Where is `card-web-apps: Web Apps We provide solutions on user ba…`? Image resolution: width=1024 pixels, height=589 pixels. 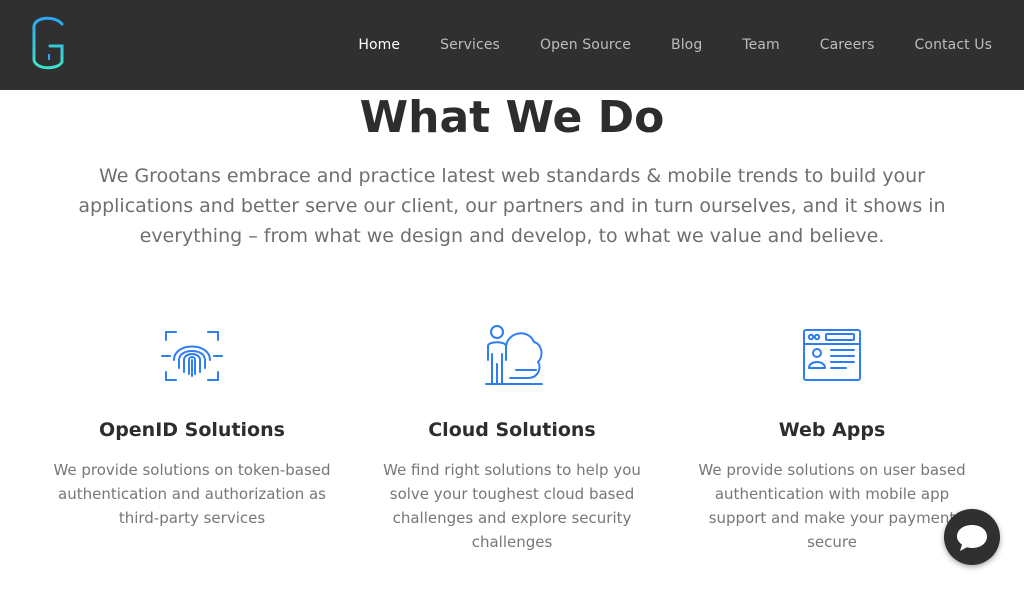
card-web-apps: Web Apps We provide solutions on user ba… is located at coordinates (832, 437).